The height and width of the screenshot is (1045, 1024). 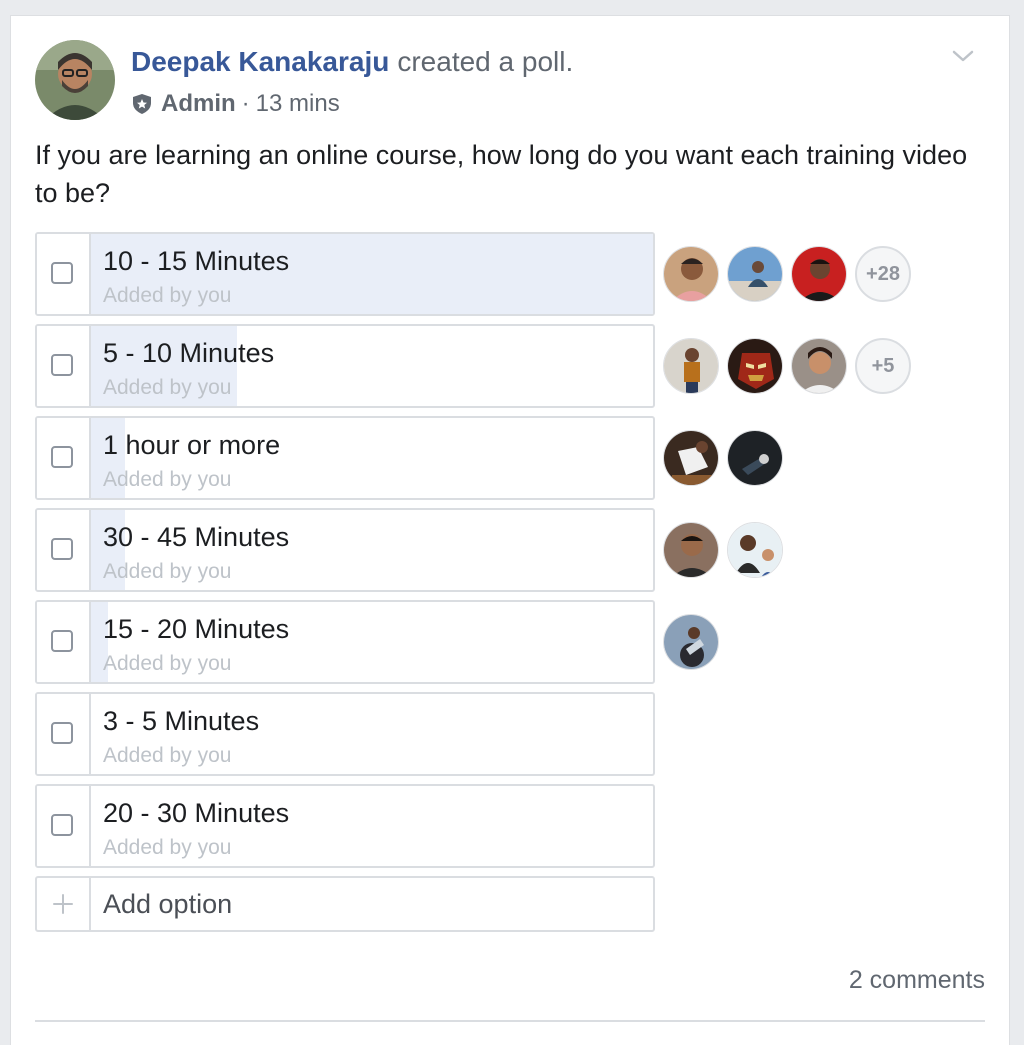 I want to click on poll-option: 1 hour or more Added by you, so click(x=409, y=458).